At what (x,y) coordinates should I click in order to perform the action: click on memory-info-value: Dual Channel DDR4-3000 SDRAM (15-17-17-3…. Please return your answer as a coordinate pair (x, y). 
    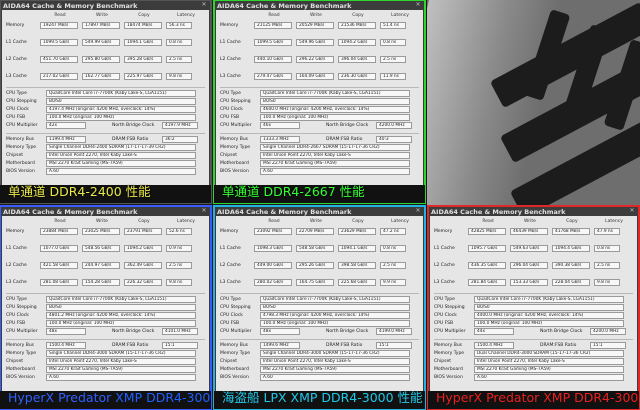
    Looking at the image, I should click on (549, 353).